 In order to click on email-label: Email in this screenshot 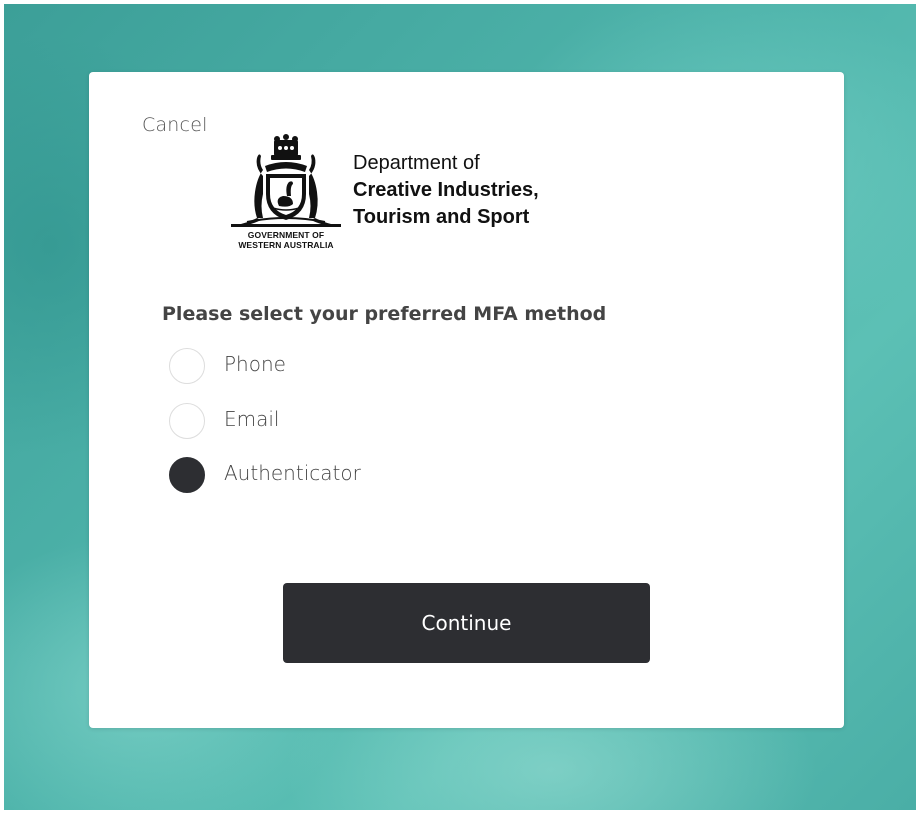, I will do `click(252, 419)`.